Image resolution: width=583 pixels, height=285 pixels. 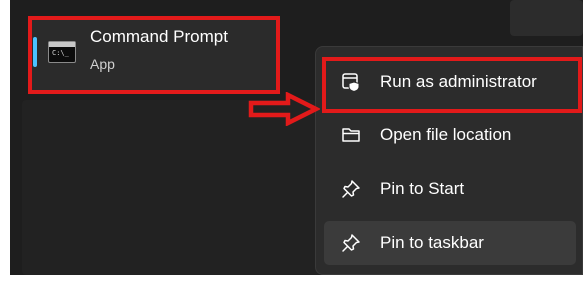 I want to click on right-arrow-icon, so click(x=284, y=109).